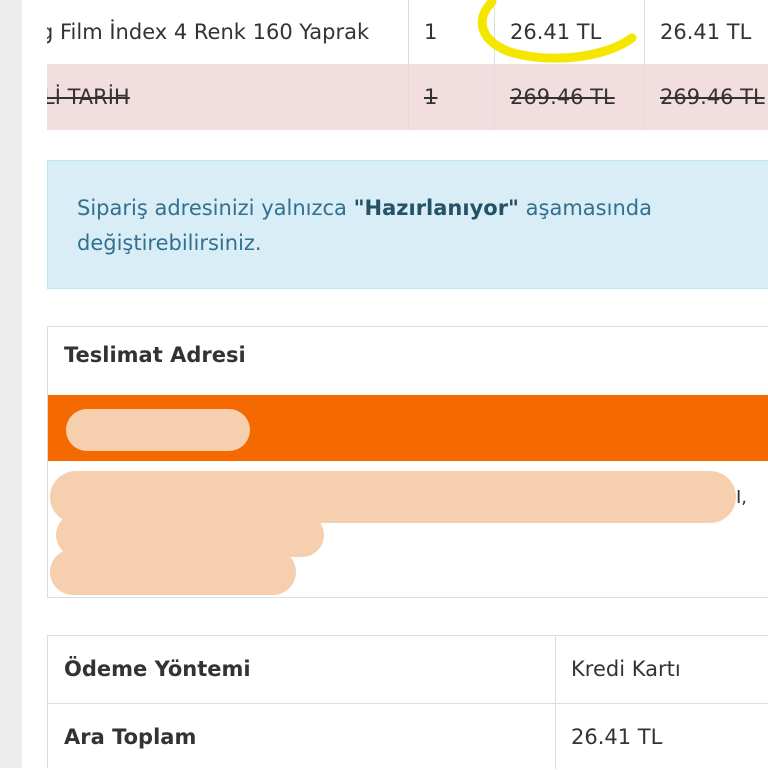  I want to click on summary-row-subtotal: Ara Toplam 26.41 TL, so click(408, 736).